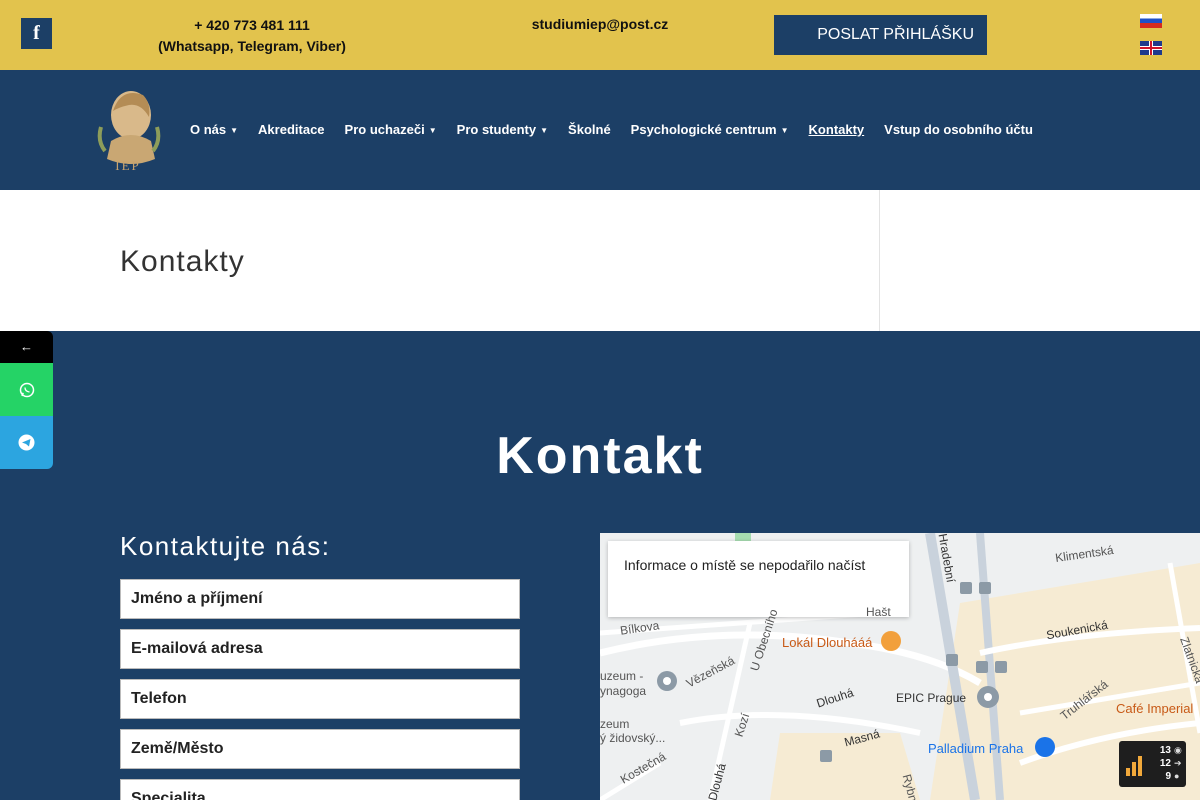  Describe the element at coordinates (320, 649) in the screenshot. I see `email-field` at that location.